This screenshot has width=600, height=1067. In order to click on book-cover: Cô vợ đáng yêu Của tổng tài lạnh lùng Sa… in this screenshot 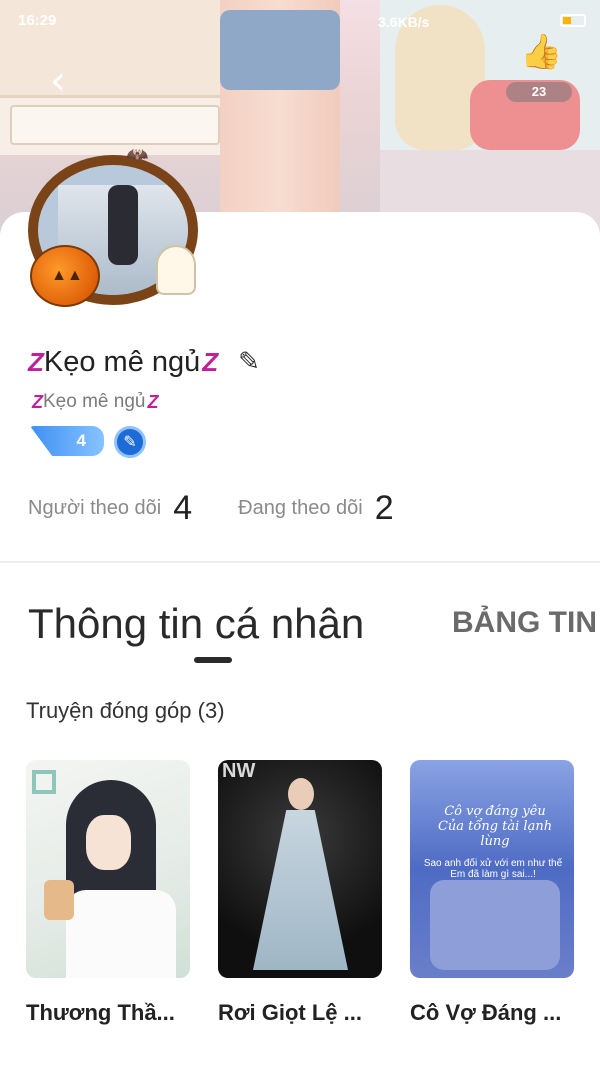, I will do `click(492, 869)`.